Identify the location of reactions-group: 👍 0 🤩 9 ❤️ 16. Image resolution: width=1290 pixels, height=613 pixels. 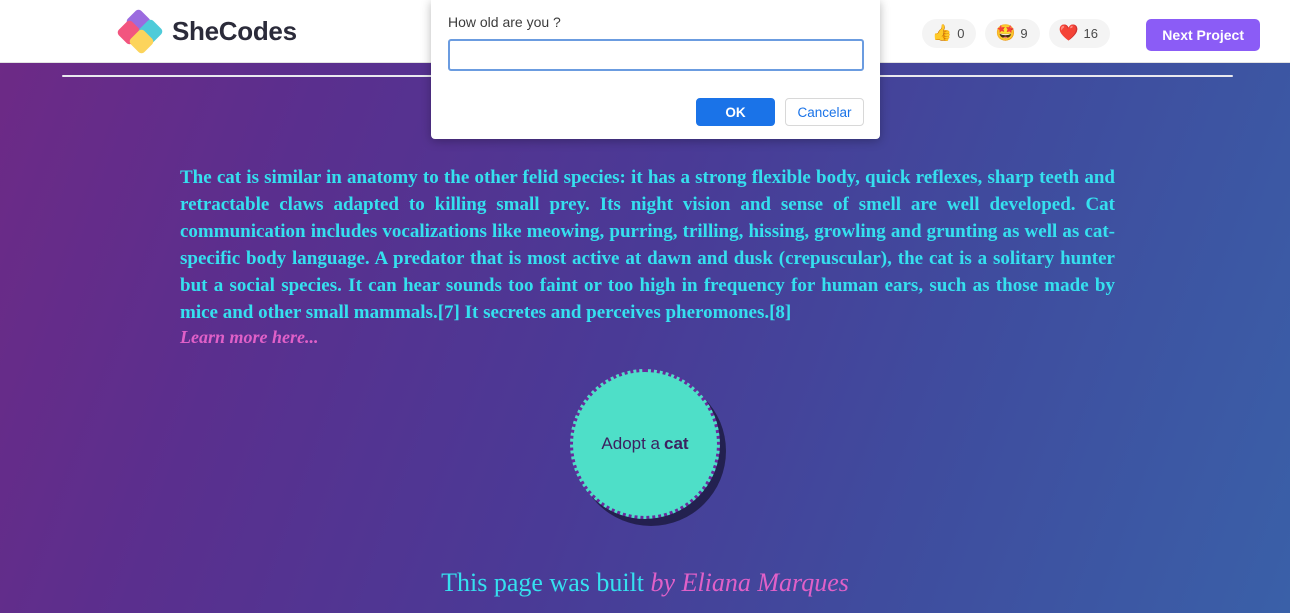
(1016, 33).